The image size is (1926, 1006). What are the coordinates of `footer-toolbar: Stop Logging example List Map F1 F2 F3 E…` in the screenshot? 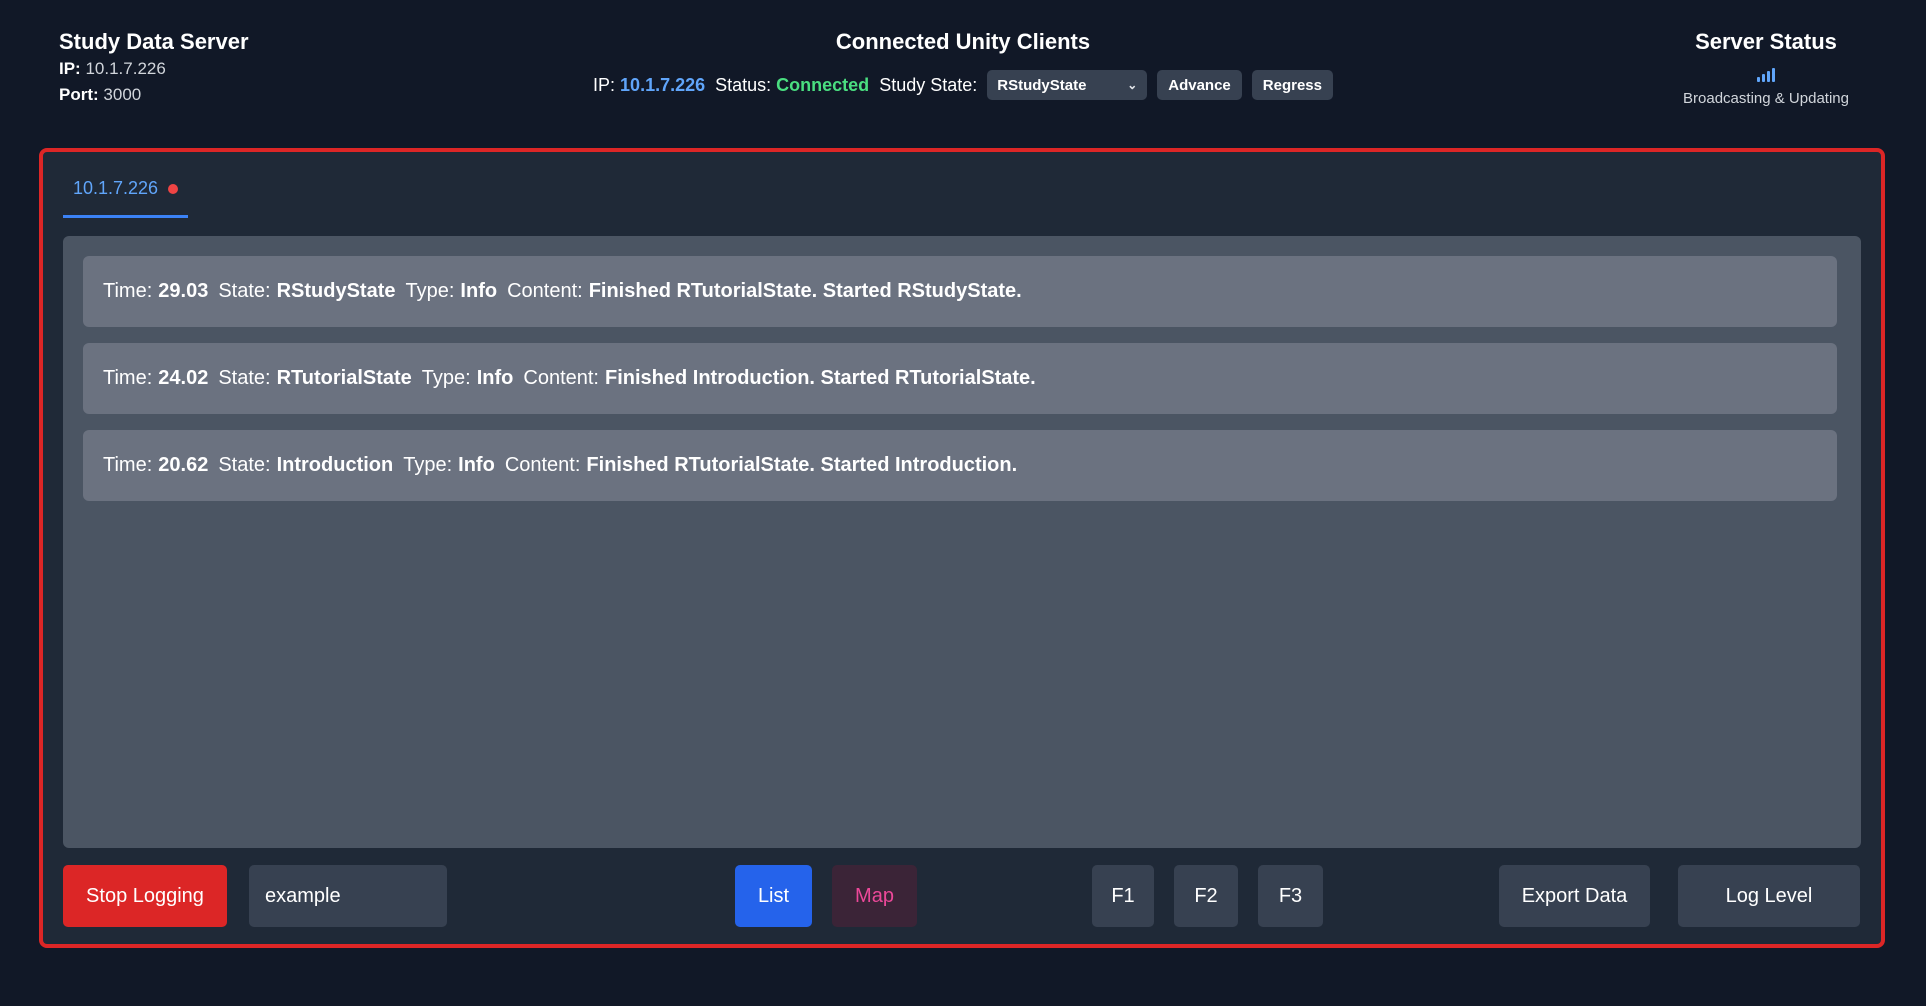 It's located at (962, 896).